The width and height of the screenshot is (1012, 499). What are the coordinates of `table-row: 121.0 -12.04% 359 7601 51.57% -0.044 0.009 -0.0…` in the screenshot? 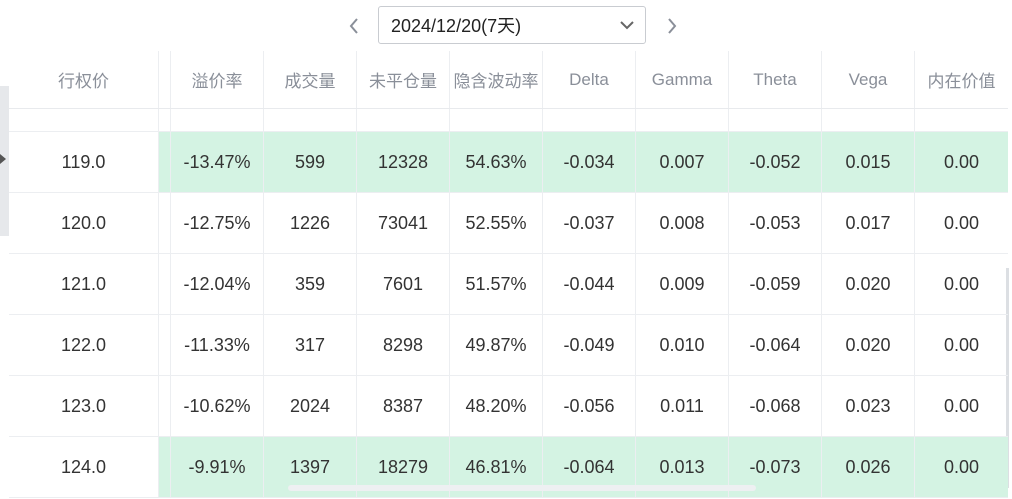 It's located at (508, 284).